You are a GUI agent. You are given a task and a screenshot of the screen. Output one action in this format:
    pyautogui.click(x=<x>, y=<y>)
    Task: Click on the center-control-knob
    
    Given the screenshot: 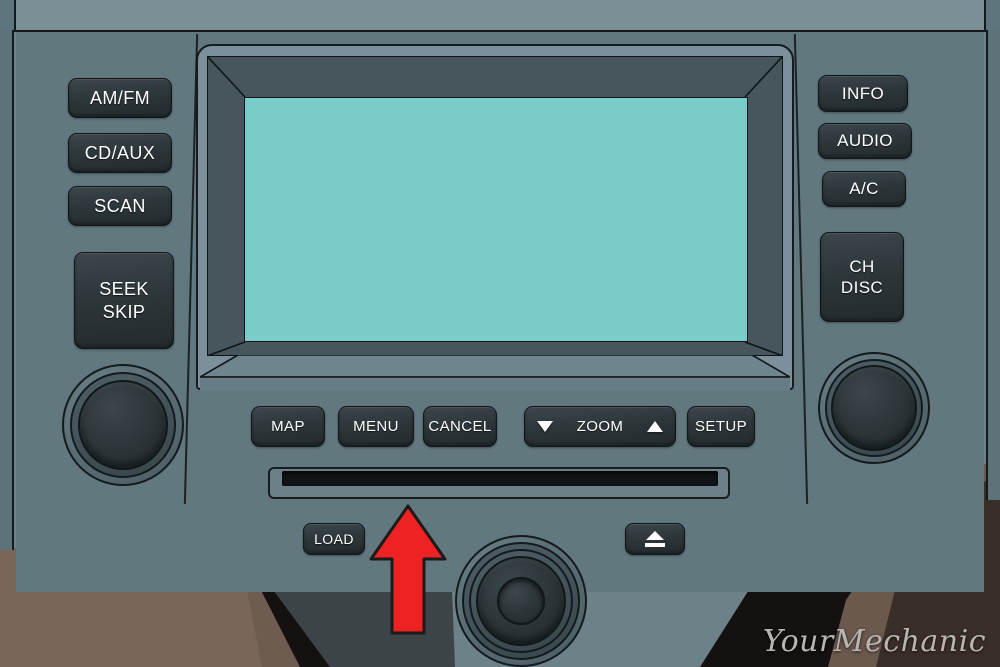 What is the action you would take?
    pyautogui.click(x=521, y=601)
    